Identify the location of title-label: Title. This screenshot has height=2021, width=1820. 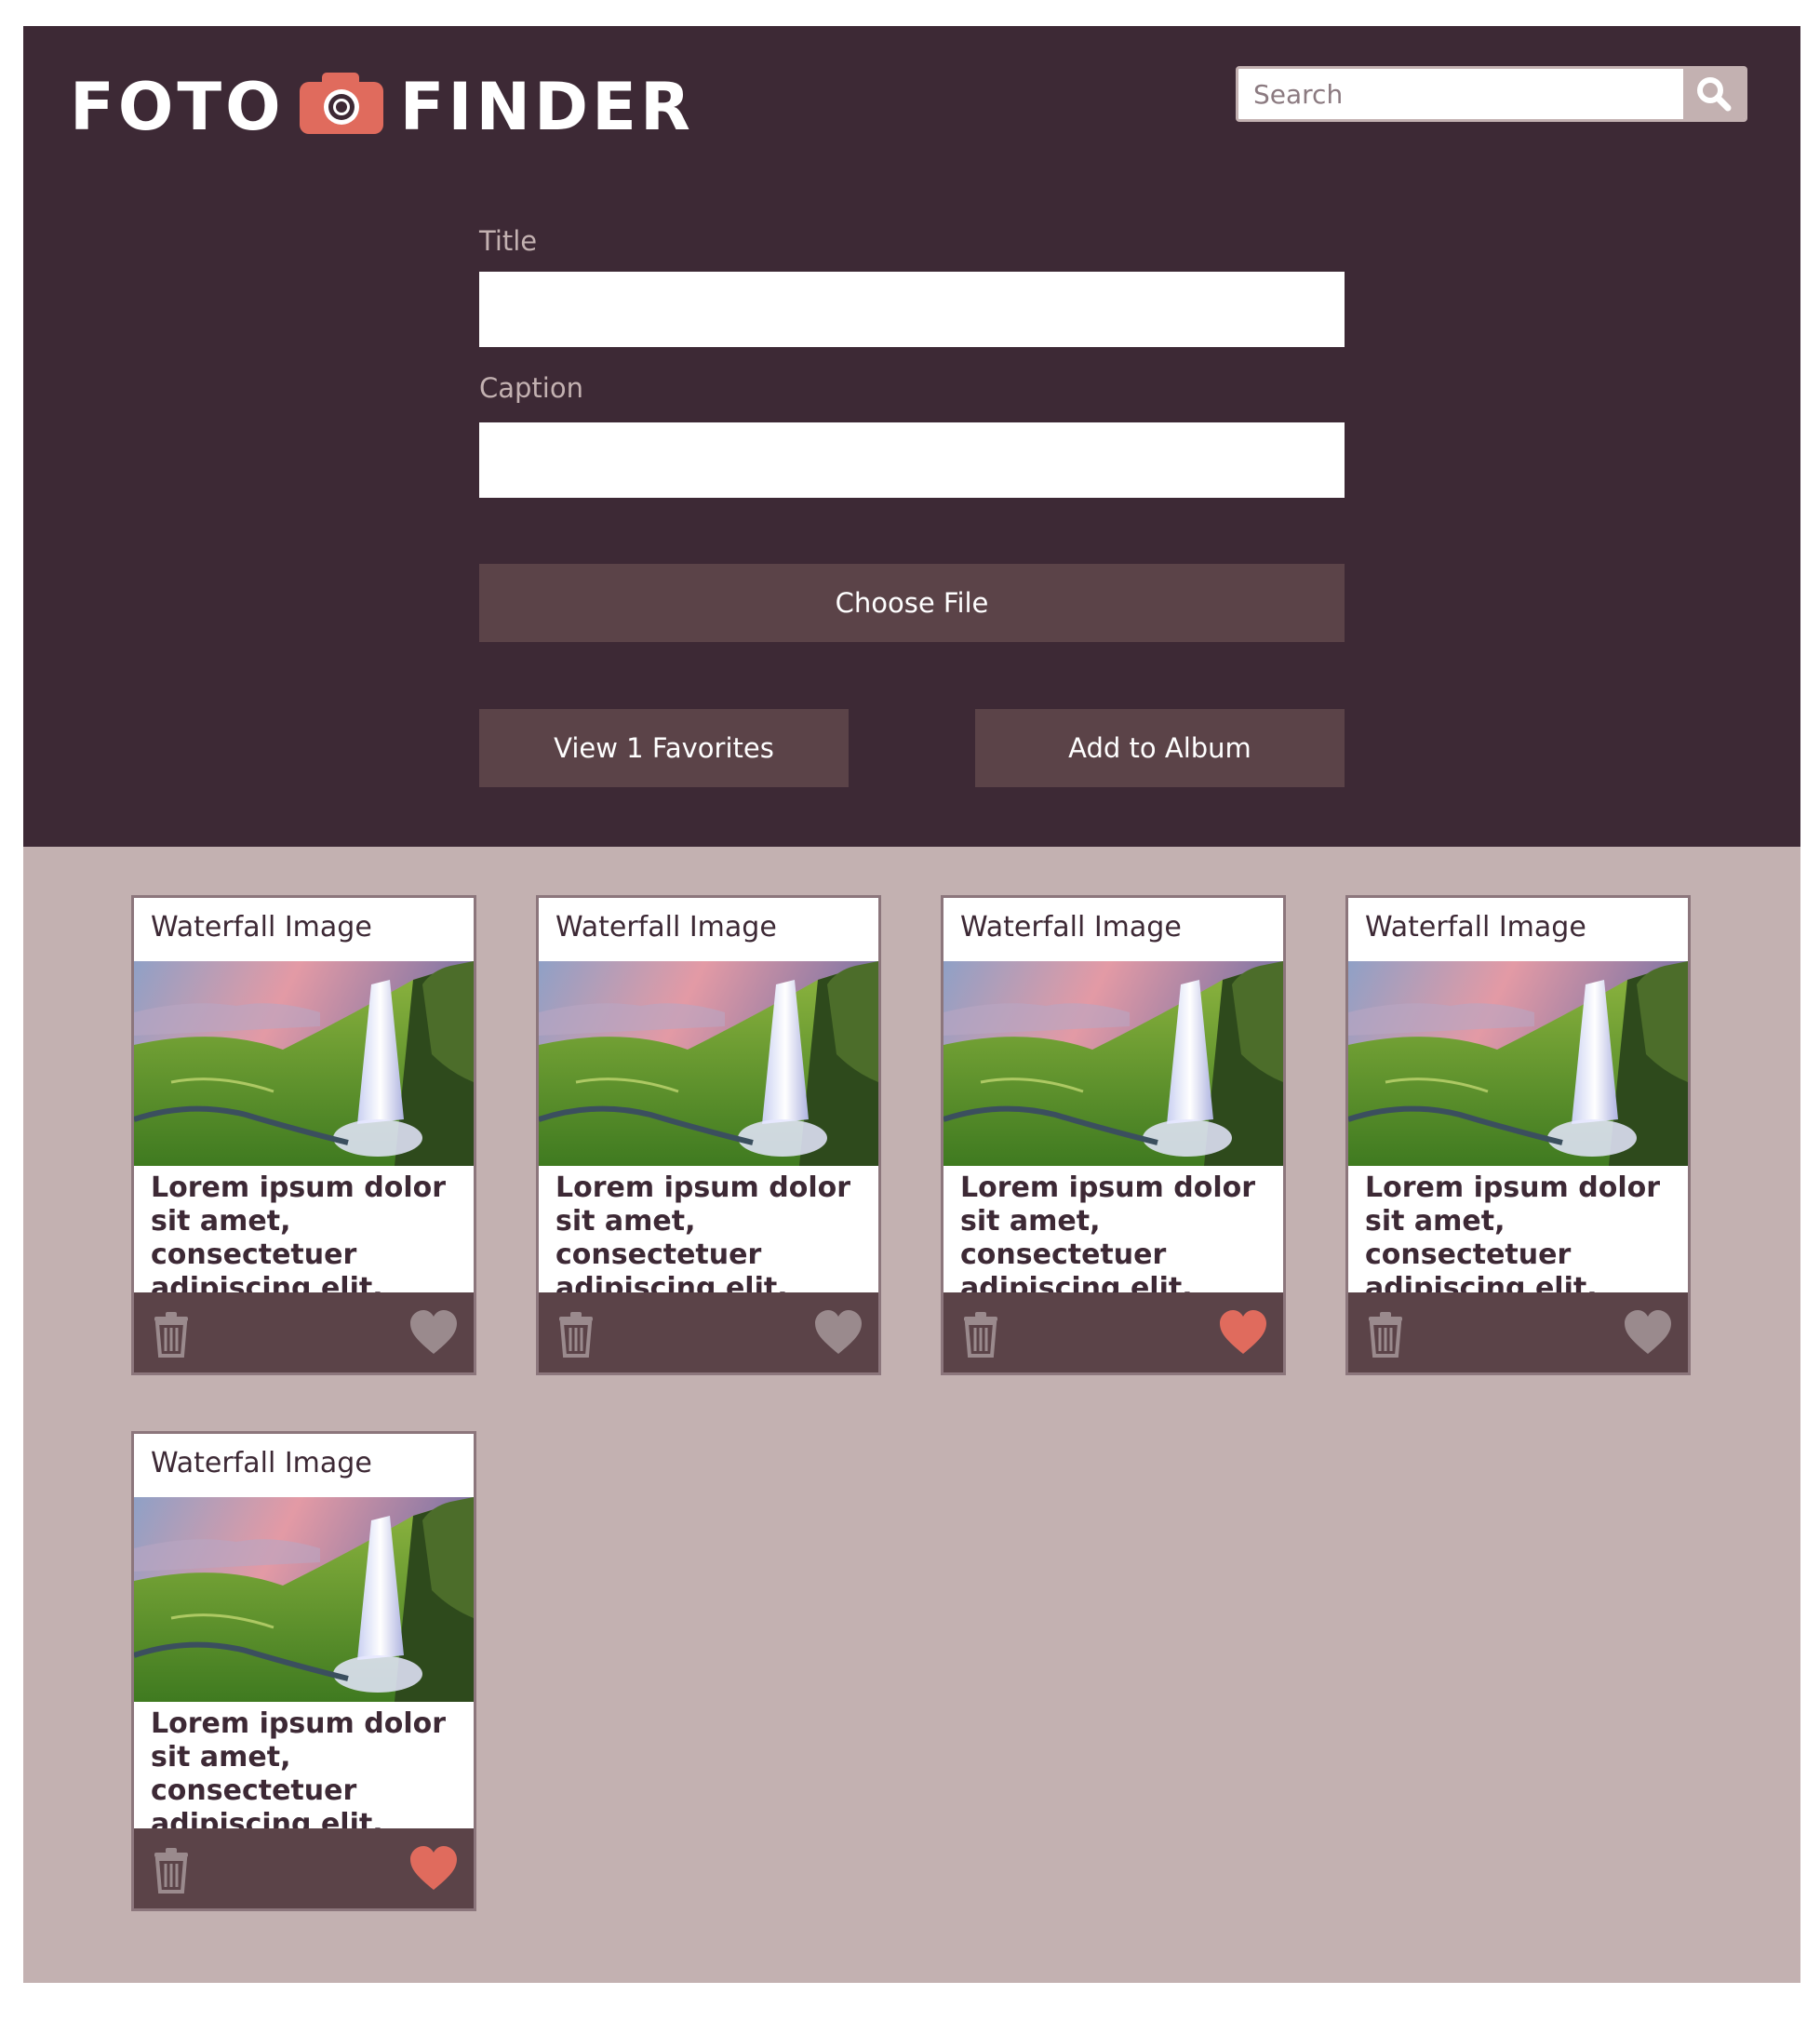
(508, 241).